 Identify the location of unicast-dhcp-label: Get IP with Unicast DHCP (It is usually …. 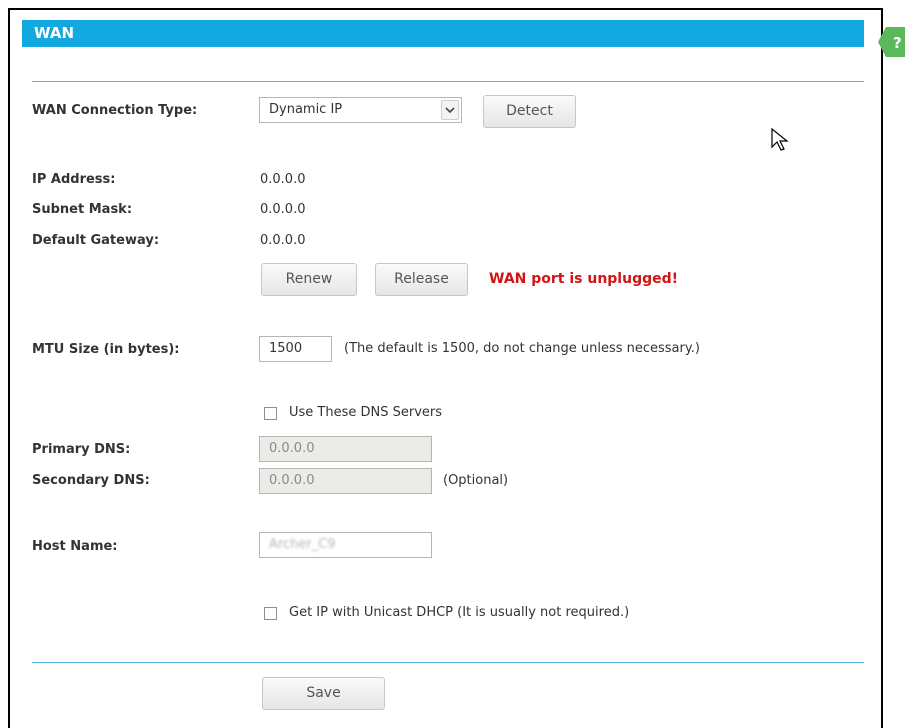
(459, 612).